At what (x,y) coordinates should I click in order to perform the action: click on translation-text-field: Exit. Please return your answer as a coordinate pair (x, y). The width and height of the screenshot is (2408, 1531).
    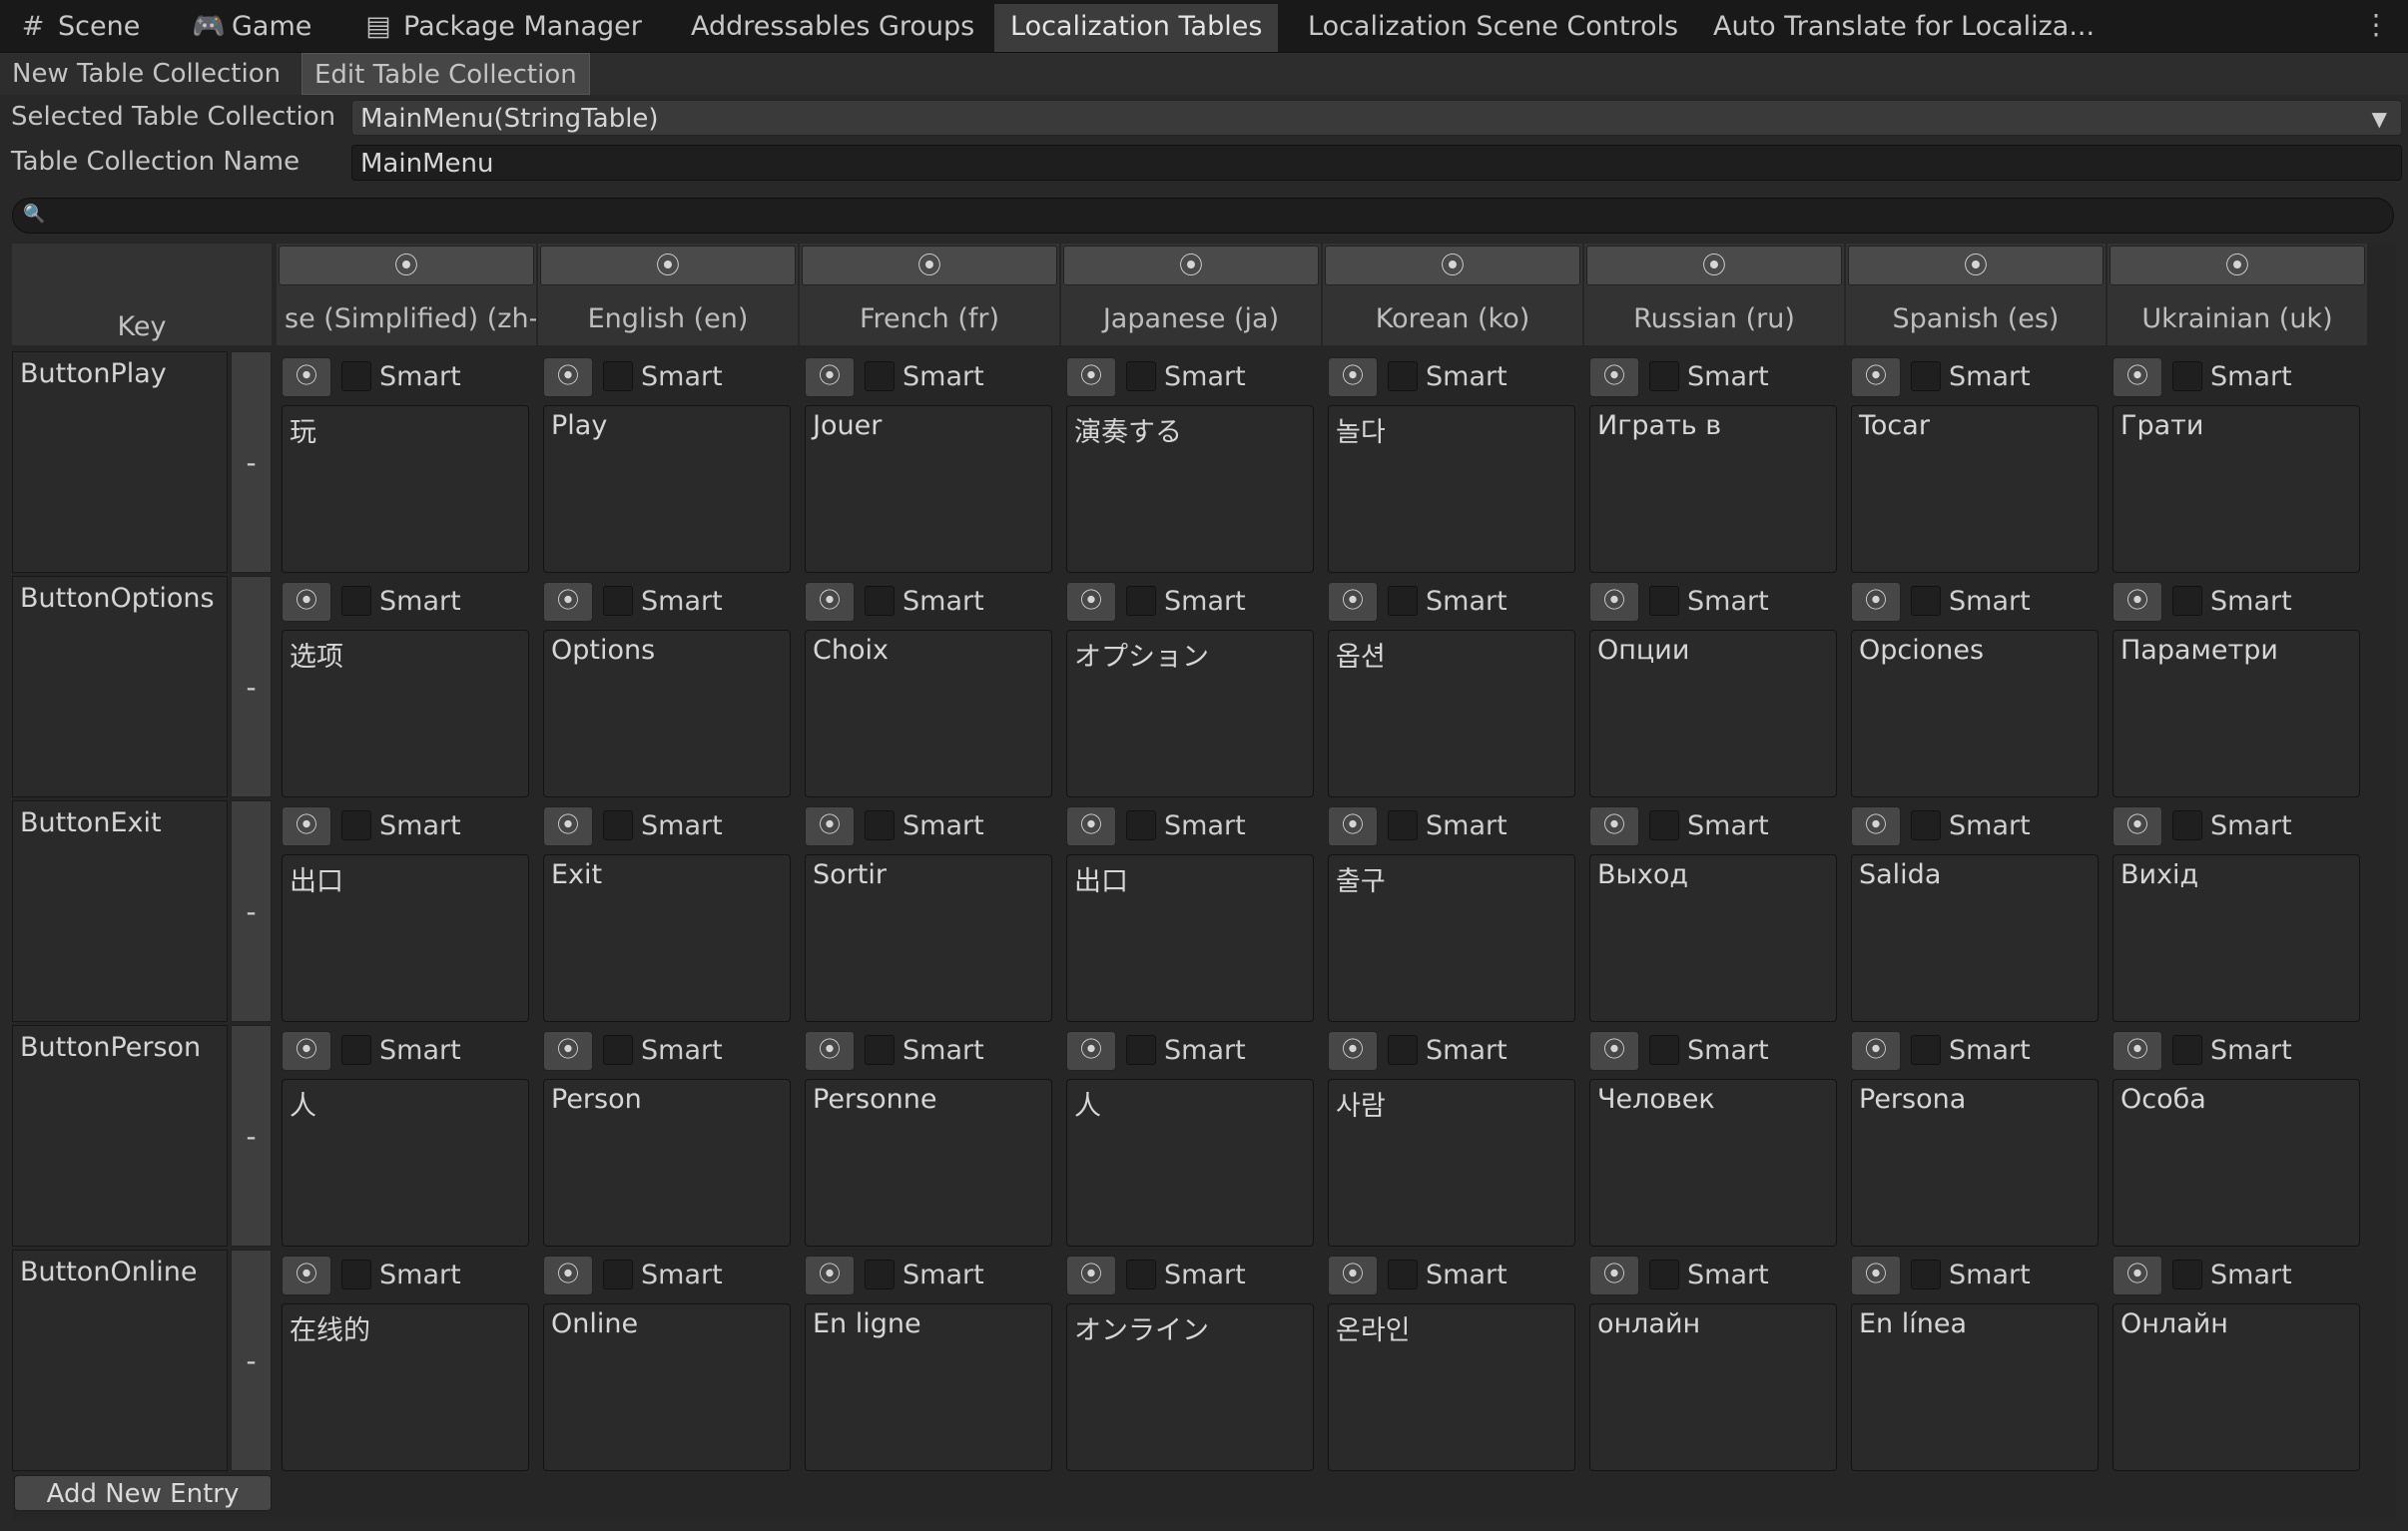
    Looking at the image, I should click on (667, 938).